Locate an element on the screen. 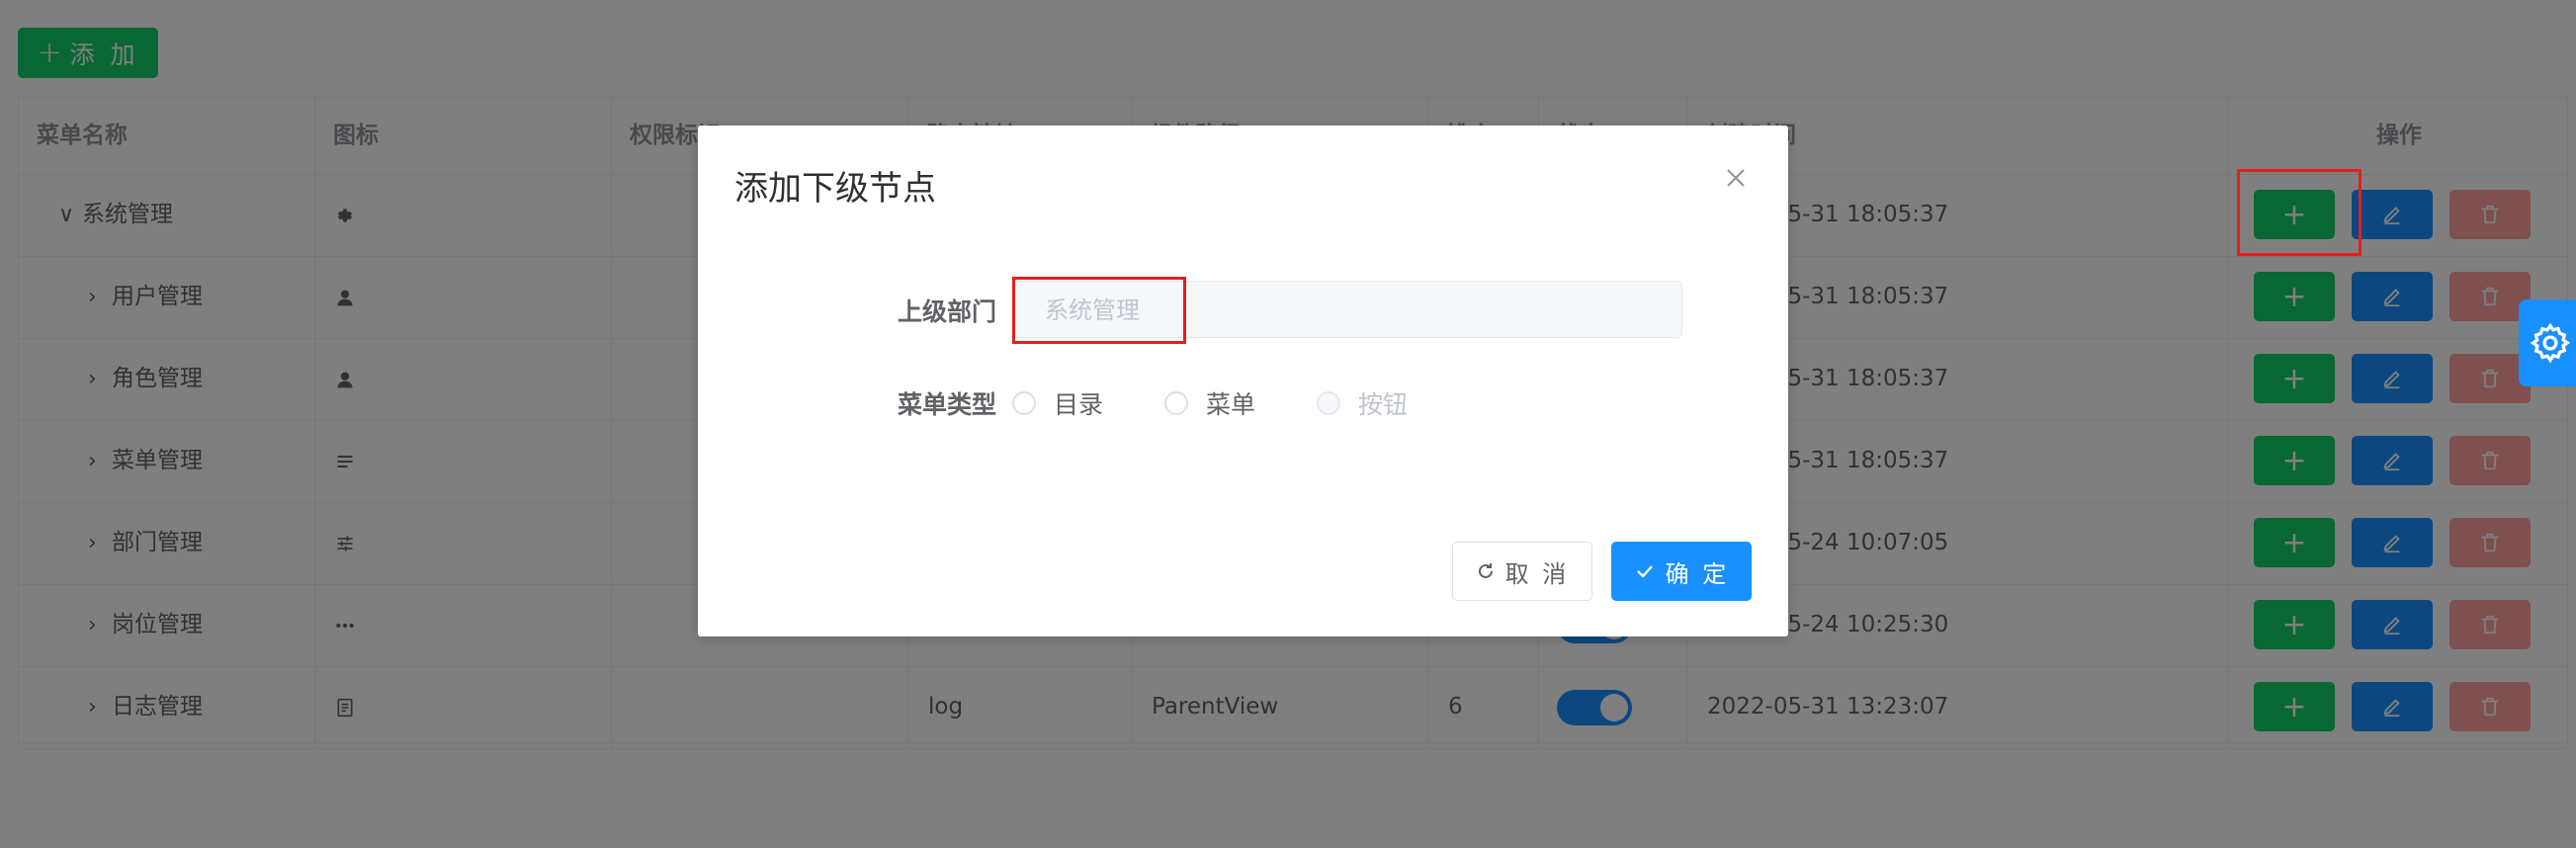  radio-button-label: 按钮 is located at coordinates (1383, 404).